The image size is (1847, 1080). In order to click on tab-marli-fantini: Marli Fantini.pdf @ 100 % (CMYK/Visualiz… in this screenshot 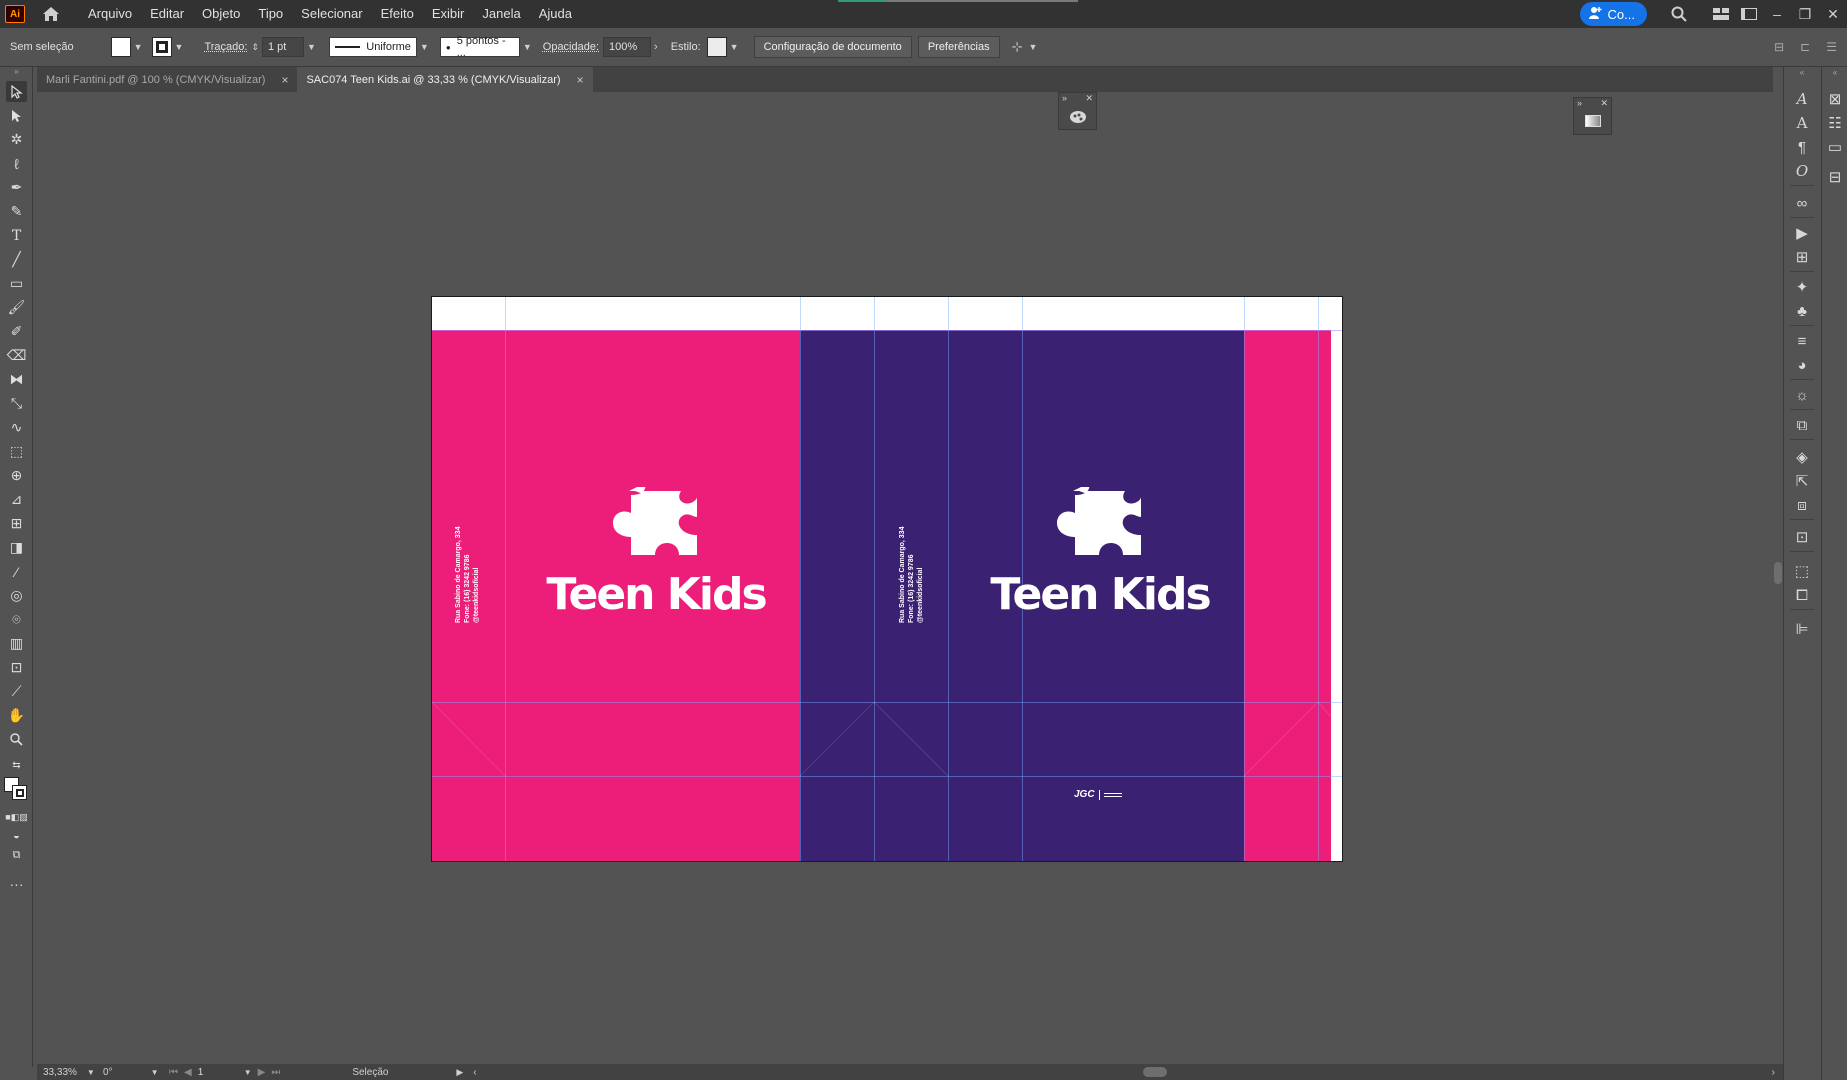, I will do `click(167, 79)`.